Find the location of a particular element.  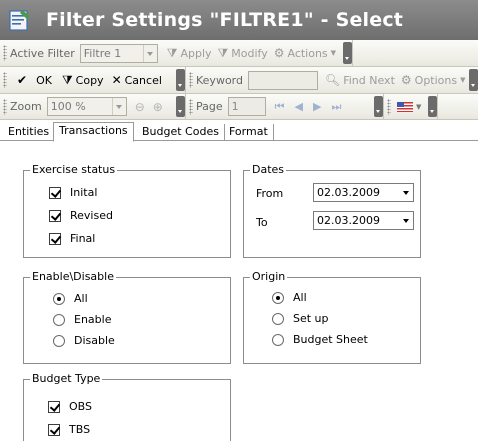

enable-radio is located at coordinates (59, 319).